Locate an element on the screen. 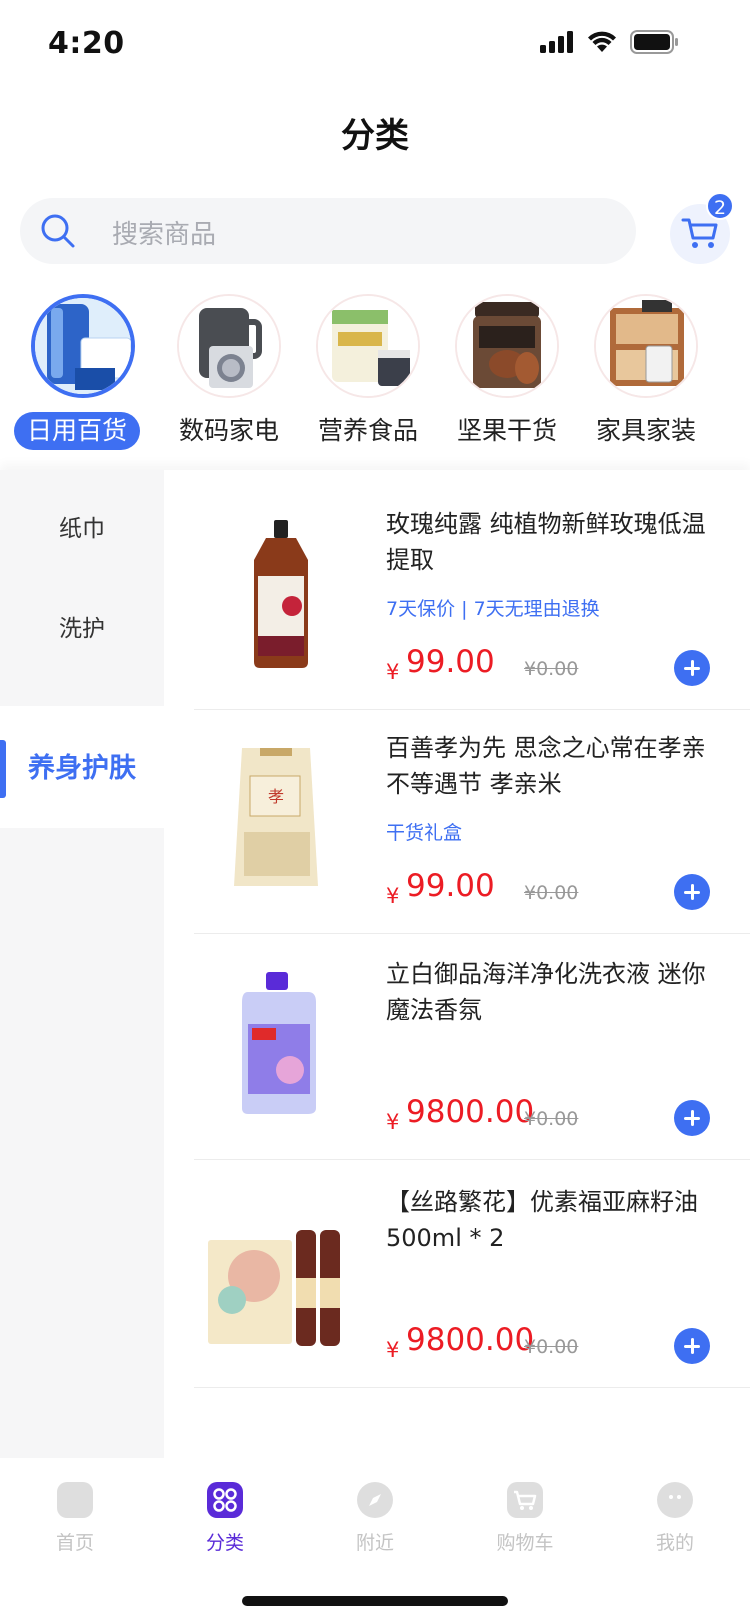 Image resolution: width=750 pixels, height=1624 pixels. top-category-nutrition: 营养食品 is located at coordinates (366, 375).